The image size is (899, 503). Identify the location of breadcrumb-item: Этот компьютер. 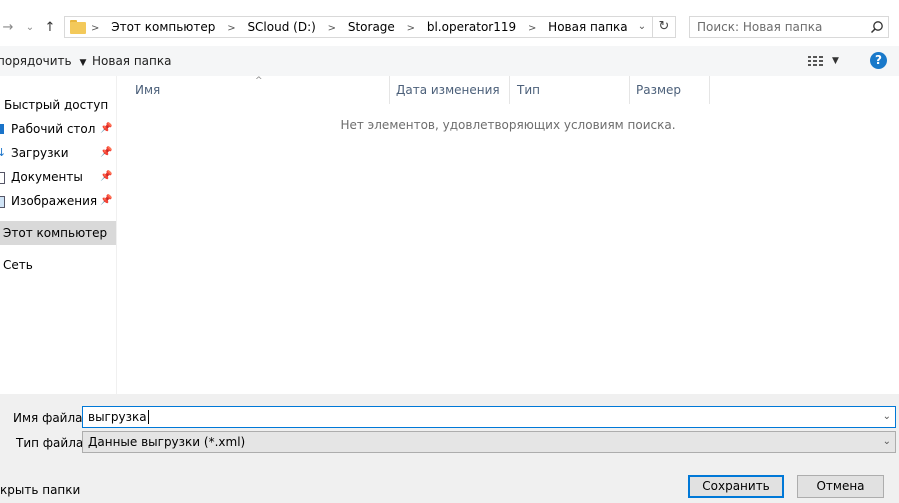
(163, 27).